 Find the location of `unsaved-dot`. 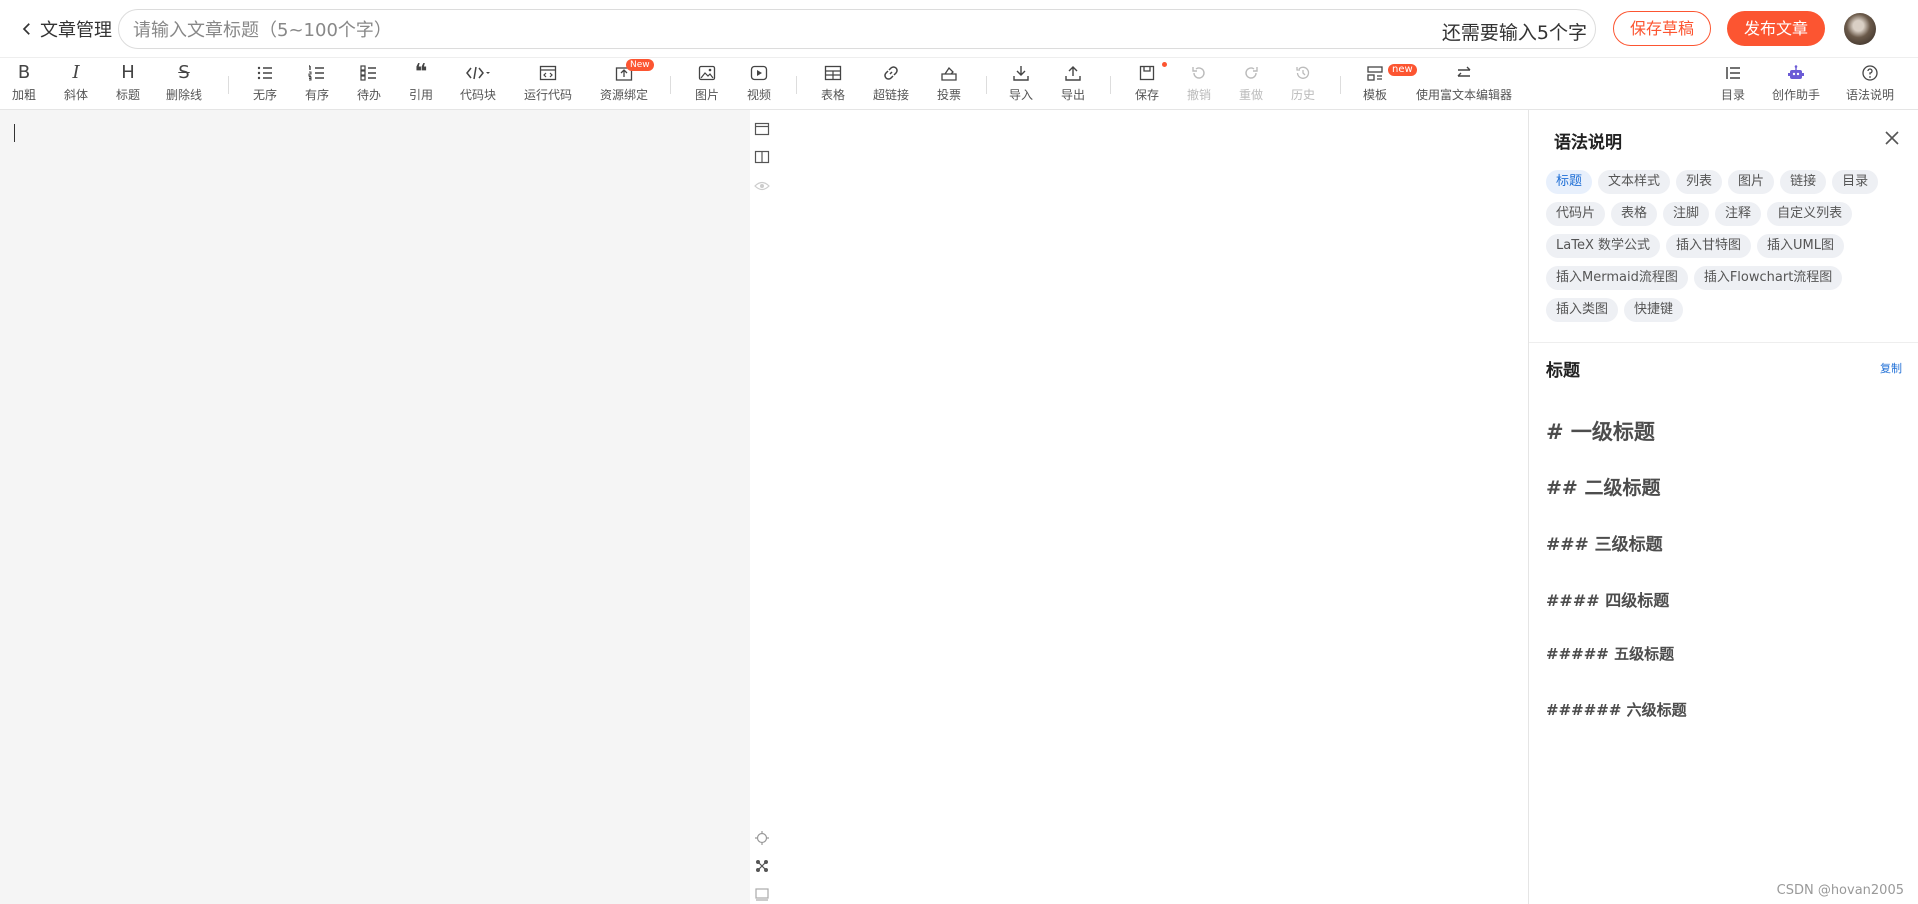

unsaved-dot is located at coordinates (1164, 64).